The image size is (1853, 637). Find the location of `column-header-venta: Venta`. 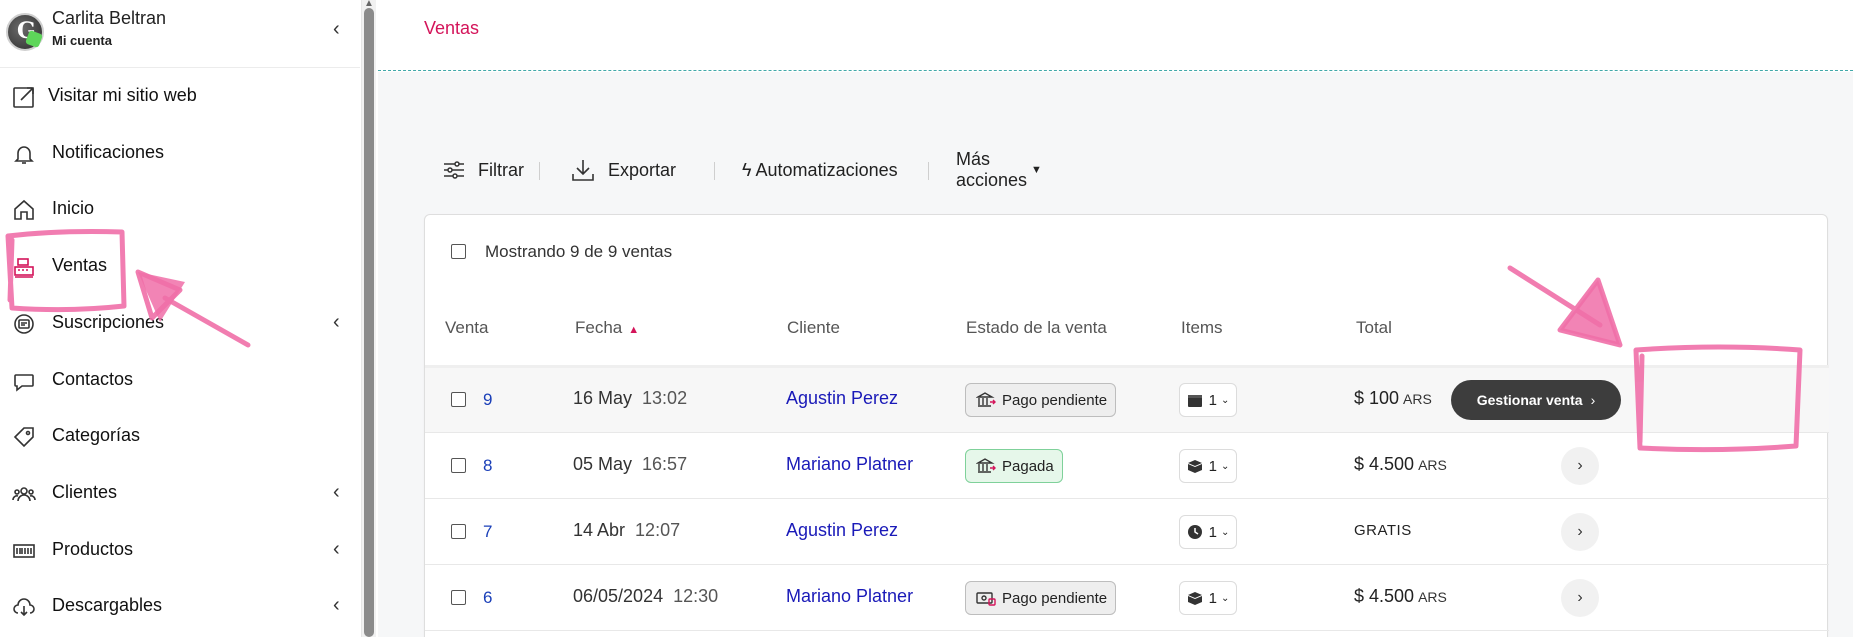

column-header-venta: Venta is located at coordinates (467, 328).